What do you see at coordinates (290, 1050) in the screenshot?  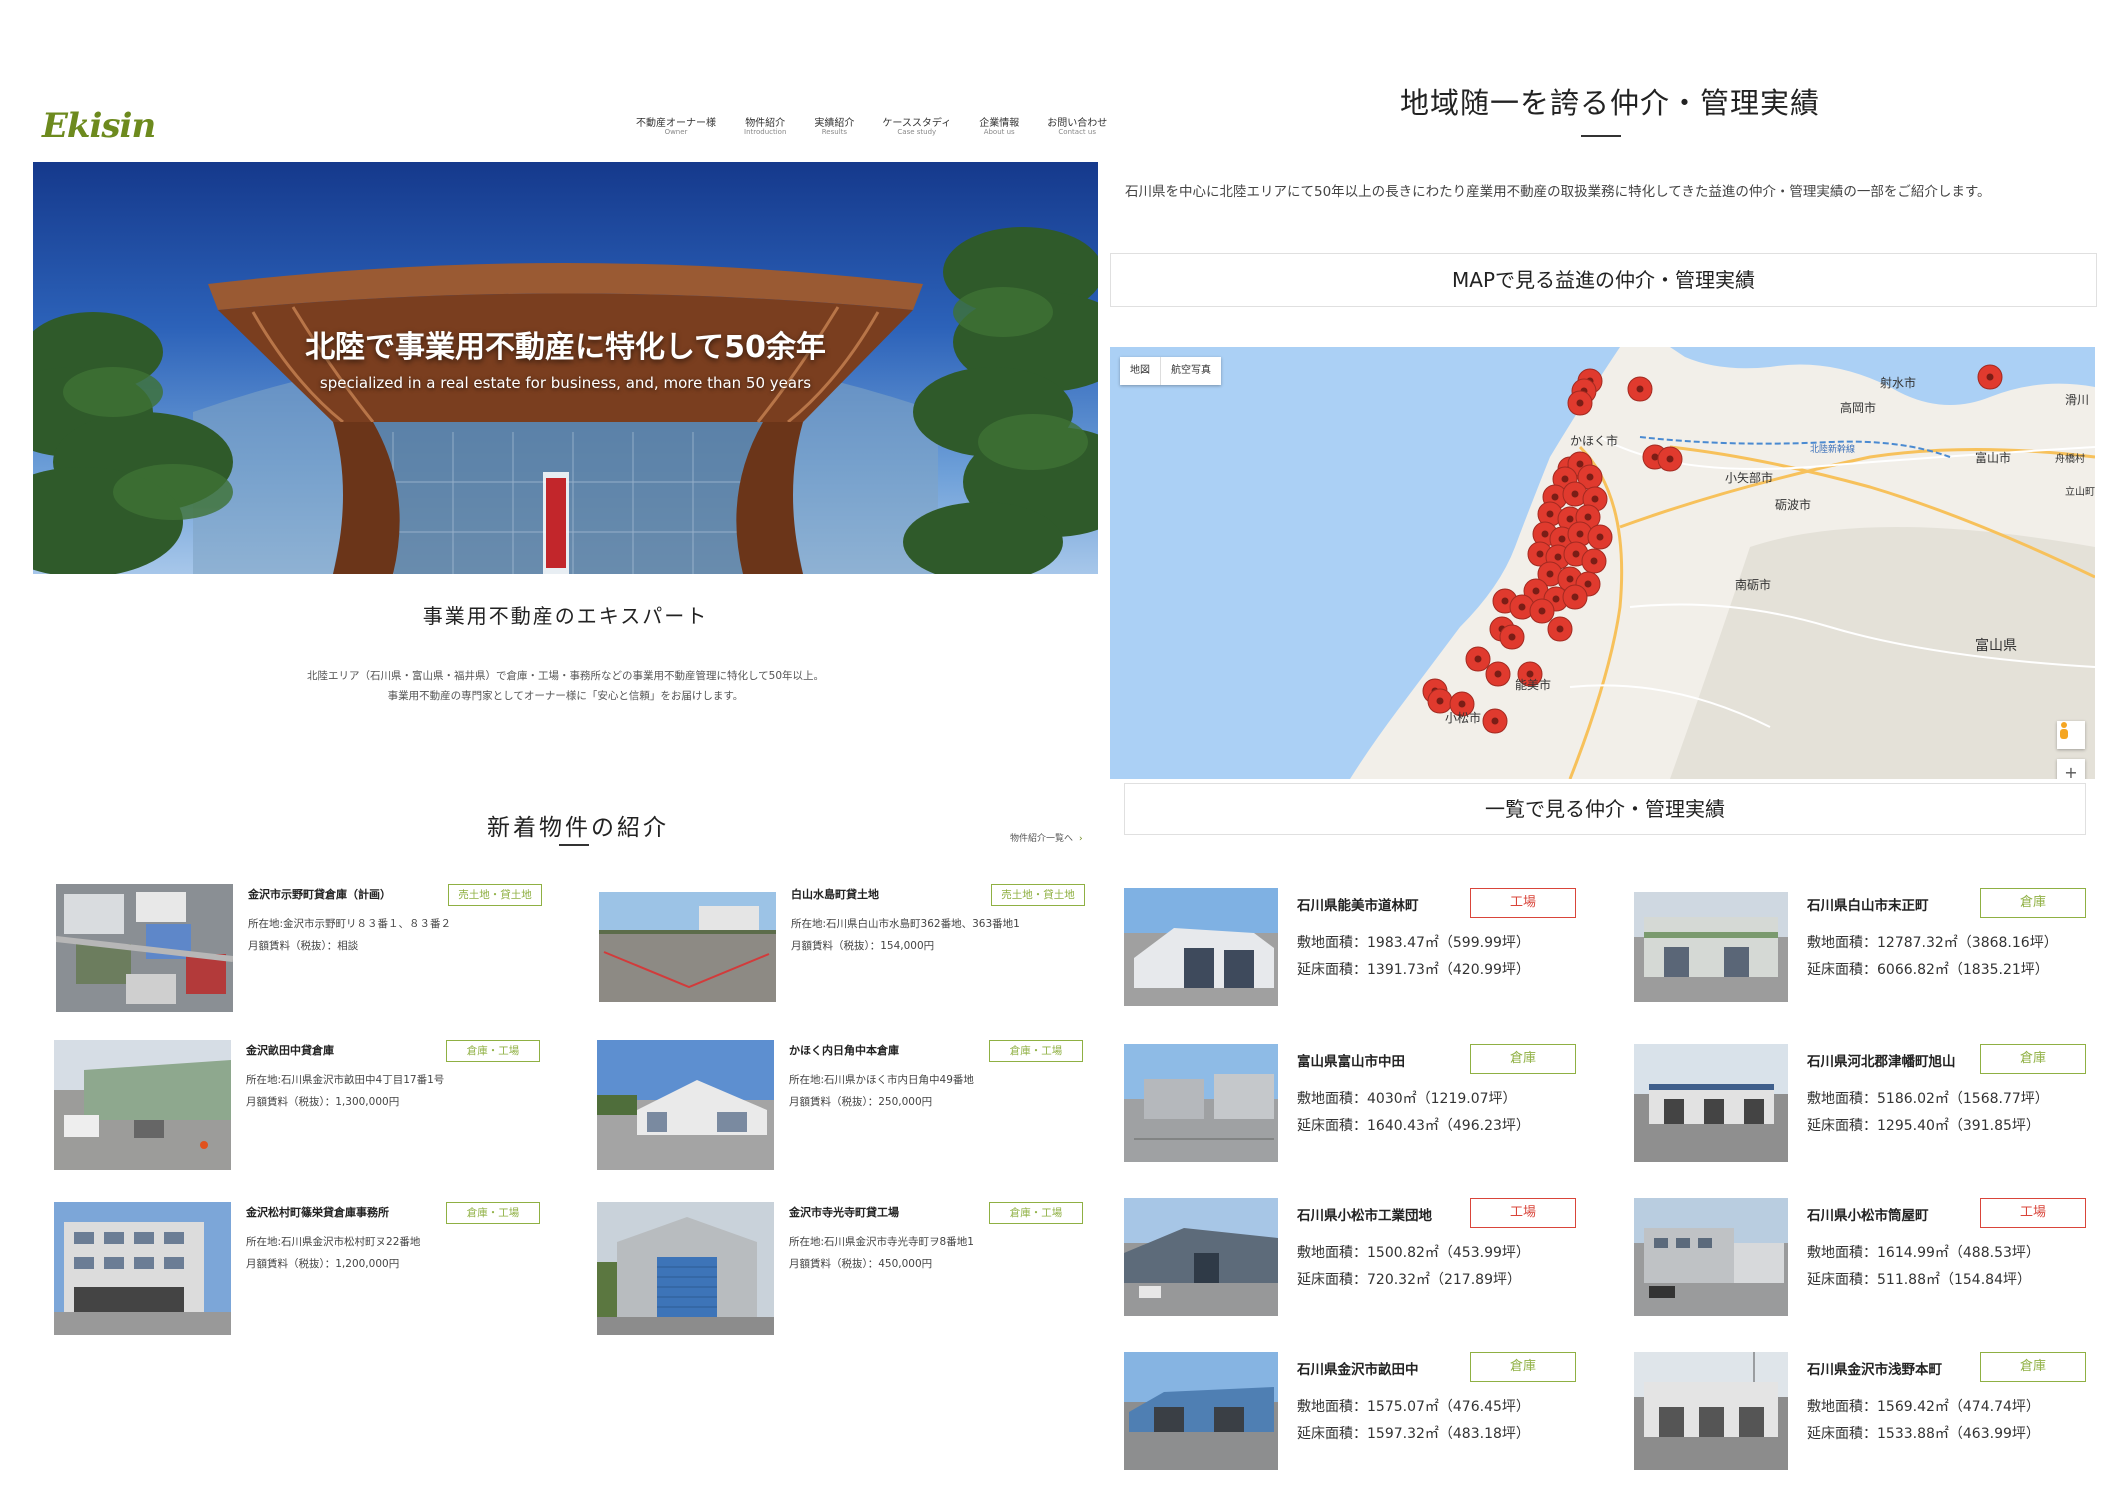 I see `property-name: 金沢畝田中貸倉庫` at bounding box center [290, 1050].